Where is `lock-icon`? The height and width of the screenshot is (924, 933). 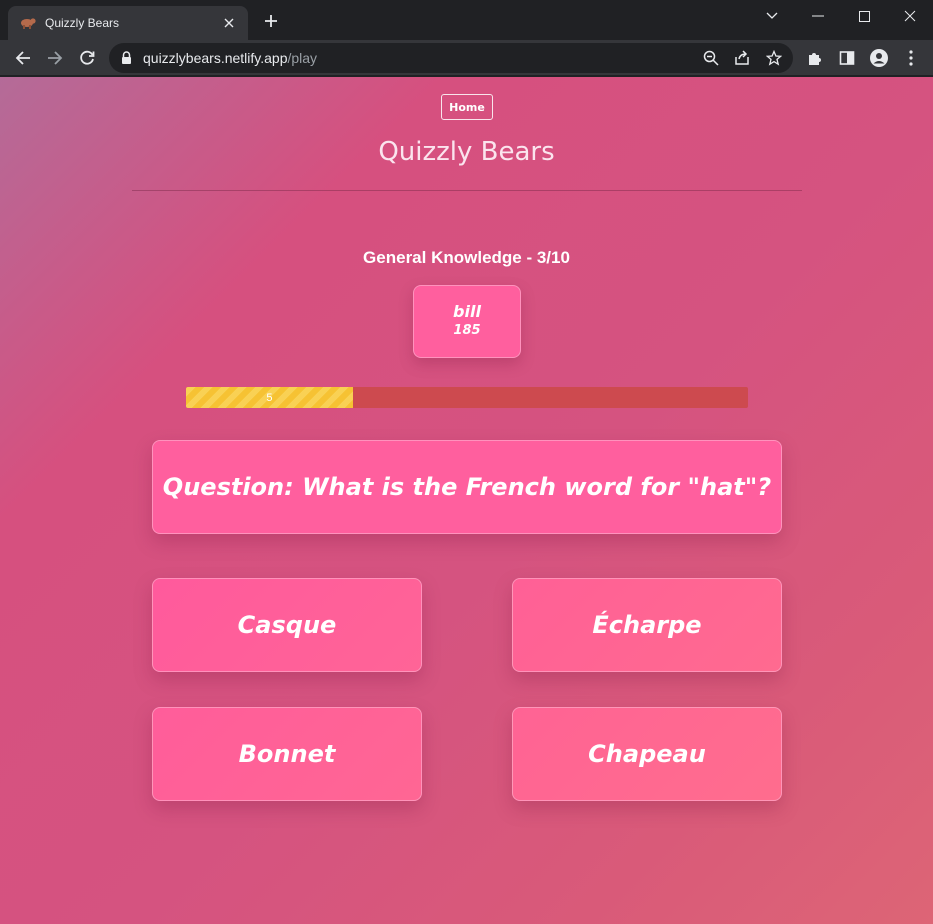 lock-icon is located at coordinates (128, 58).